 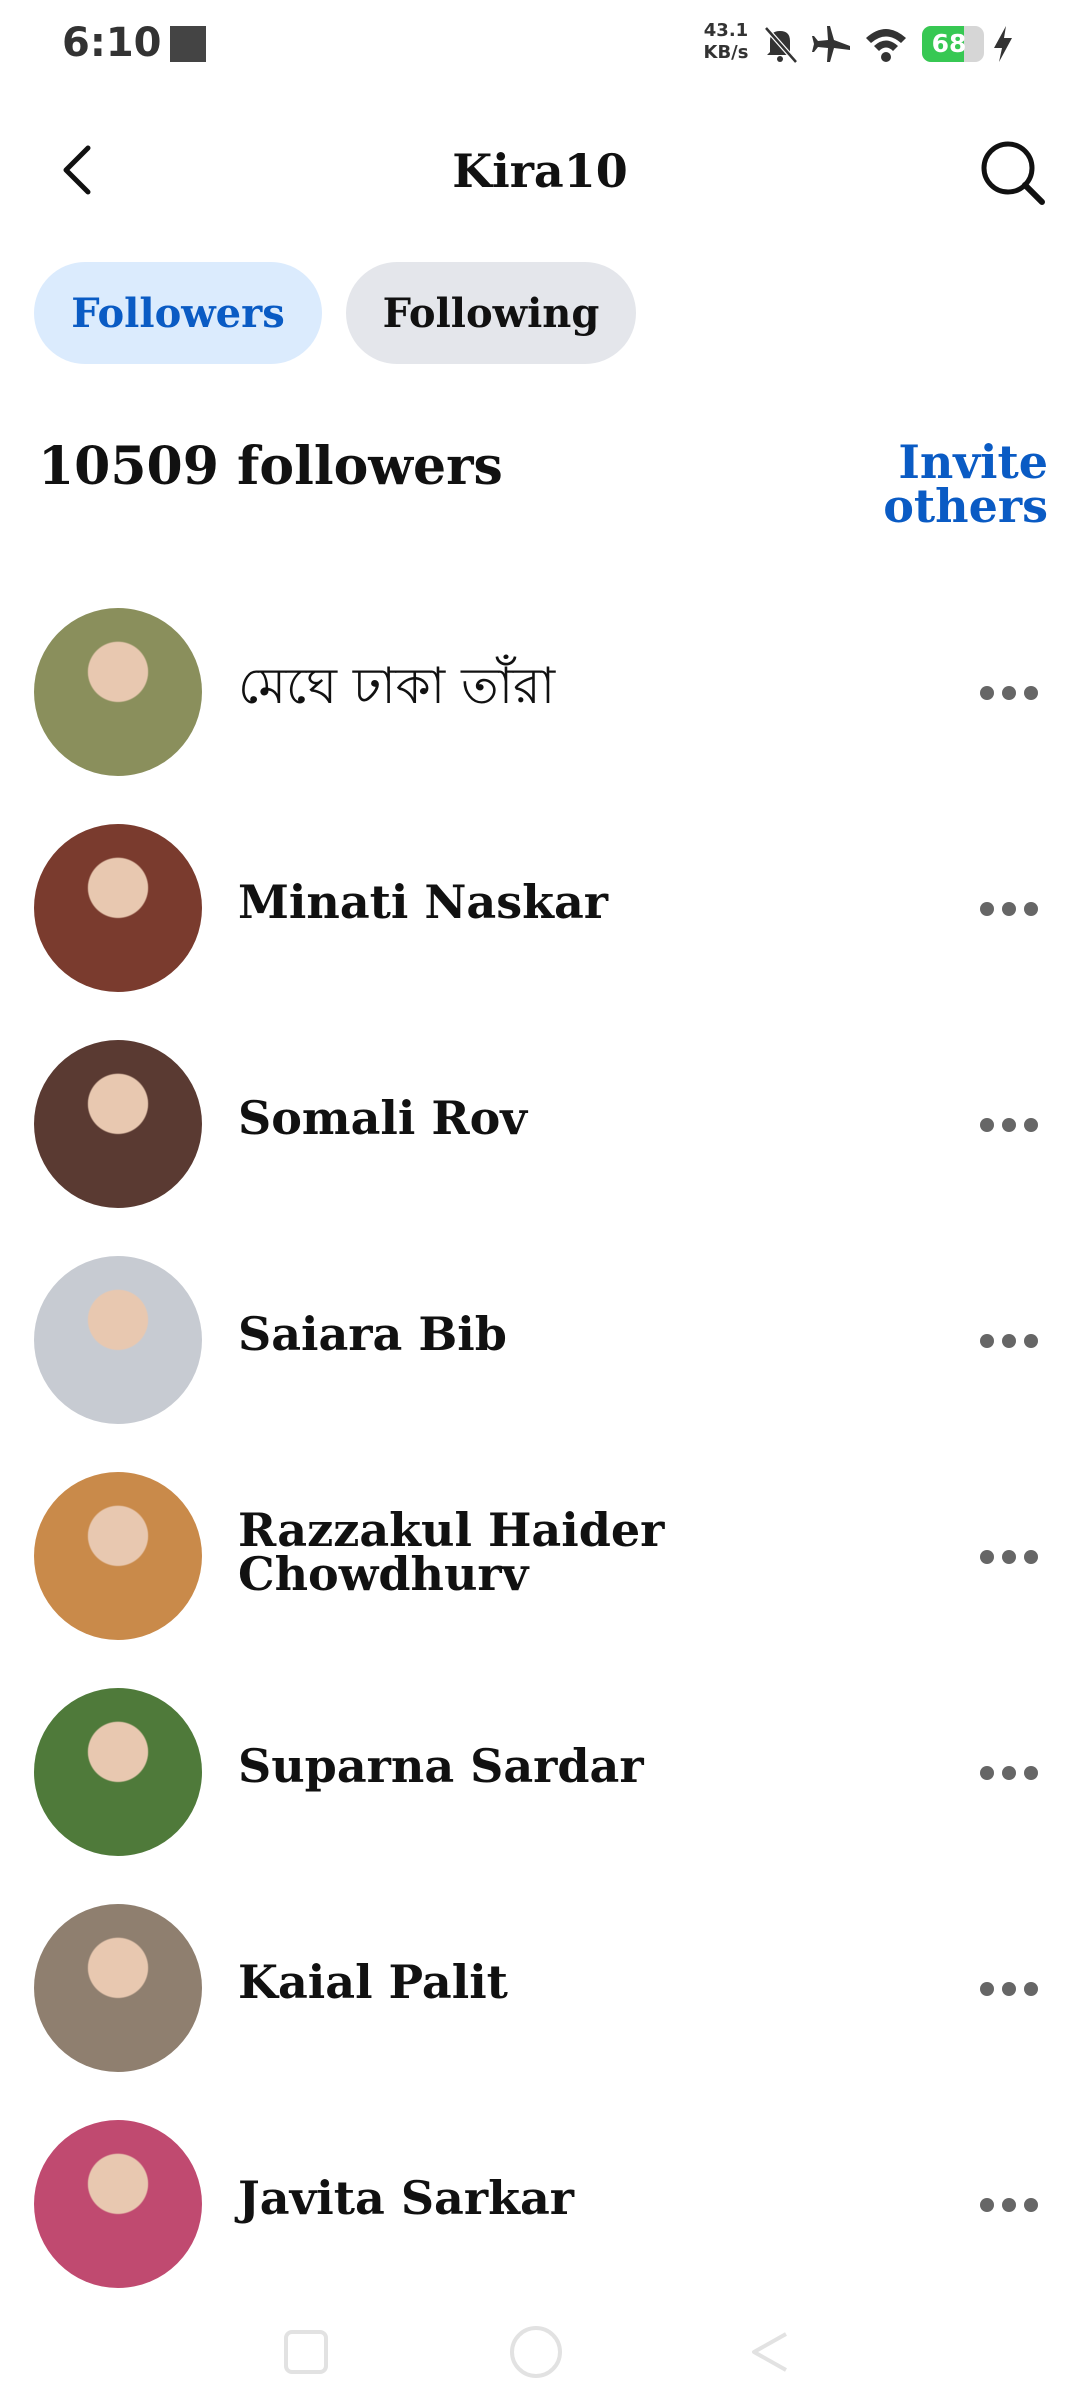 I want to click on follower-name: Suparna Sardar, so click(x=518, y=1766).